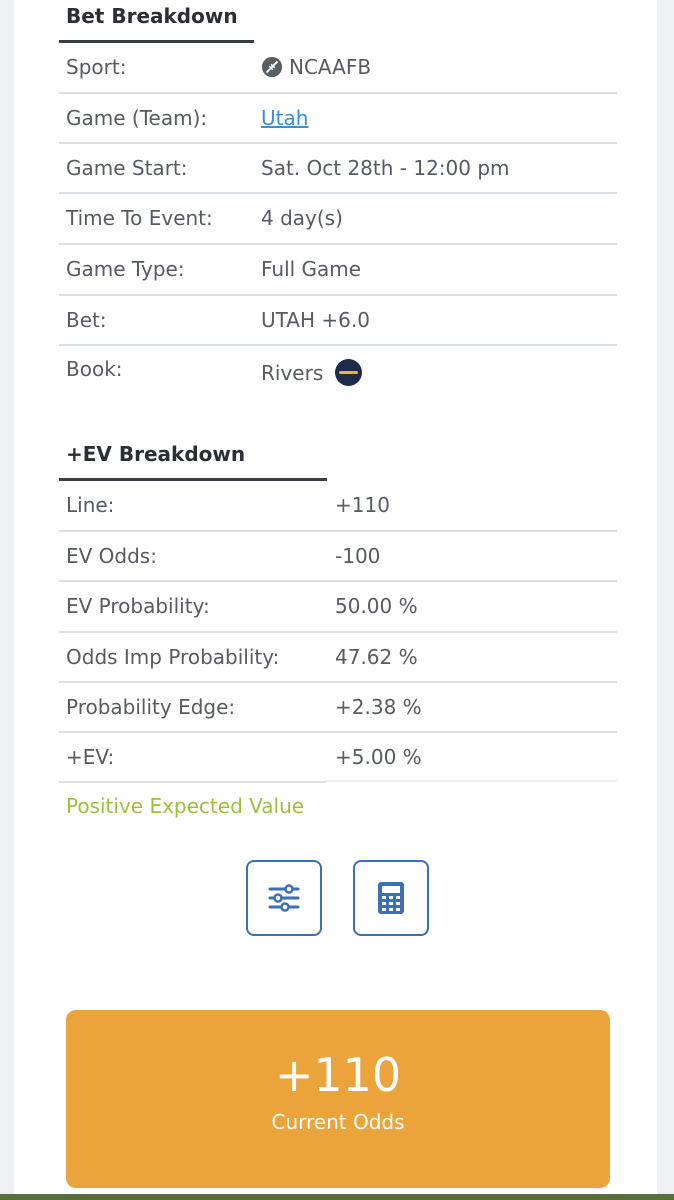  Describe the element at coordinates (94, 369) in the screenshot. I see `book-label: Book:` at that location.